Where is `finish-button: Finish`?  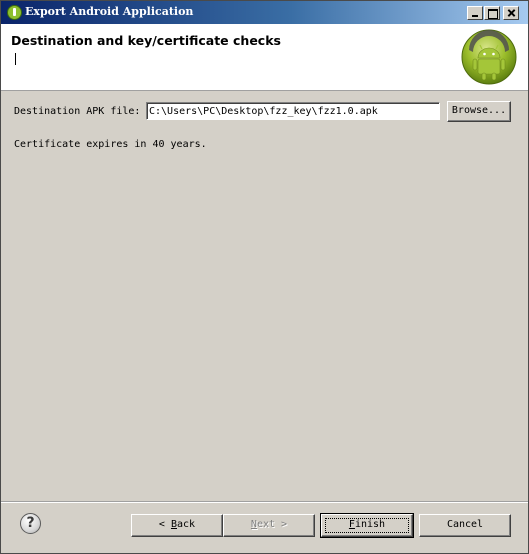 finish-button: Finish is located at coordinates (367, 525).